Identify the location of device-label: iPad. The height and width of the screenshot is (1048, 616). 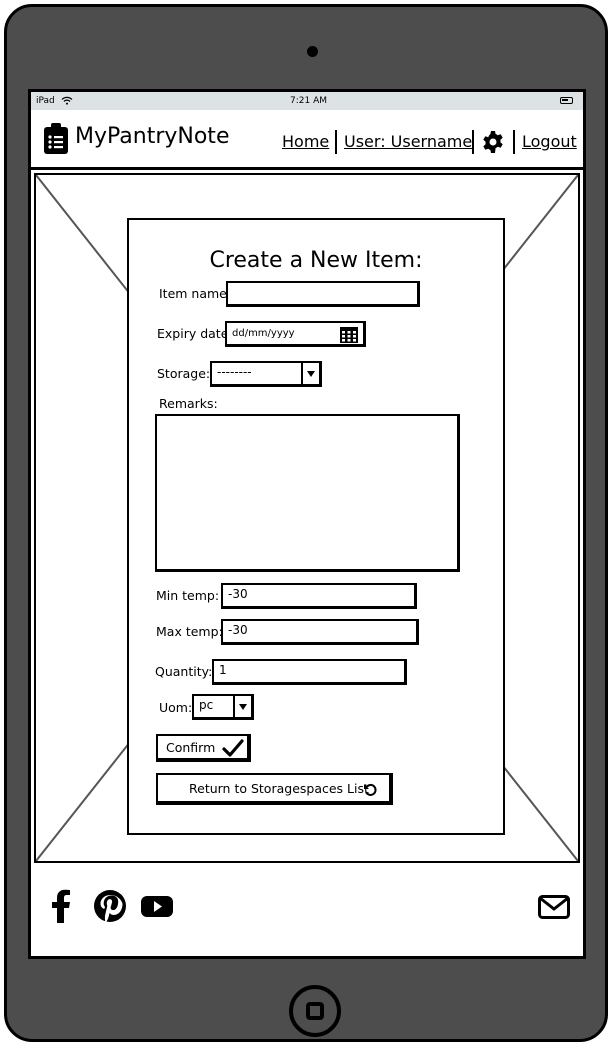
(45, 101).